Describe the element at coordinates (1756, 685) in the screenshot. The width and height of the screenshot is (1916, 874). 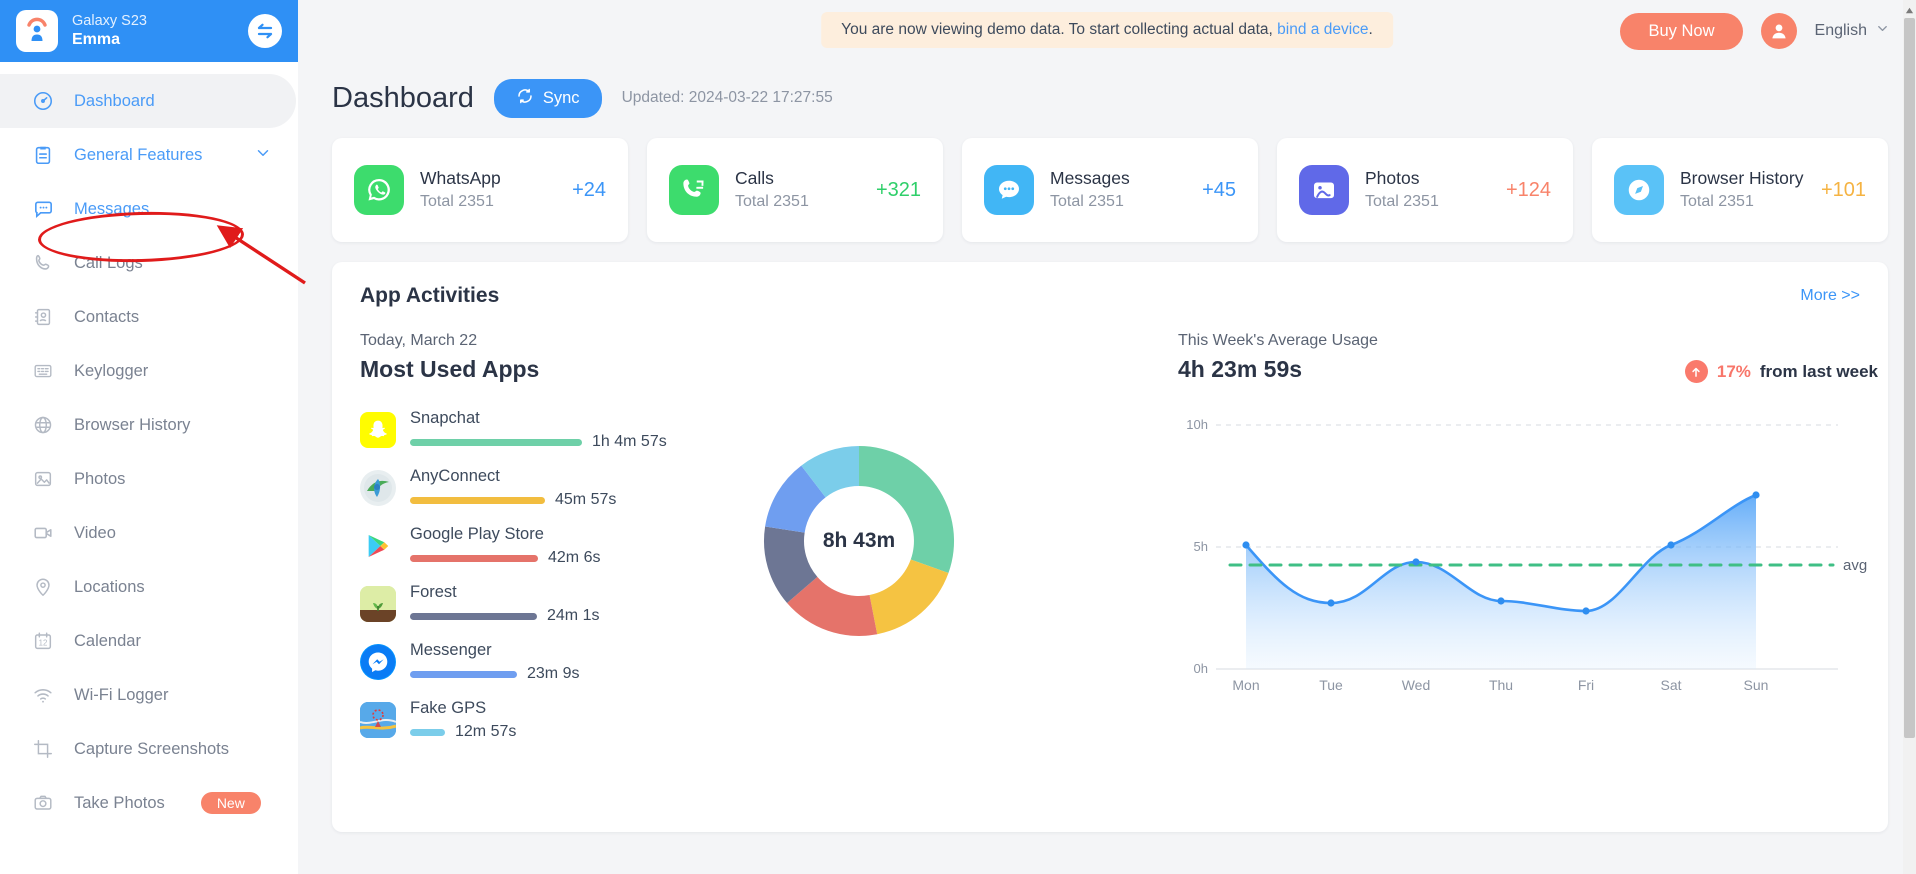
I see `x-tick-sun: Sun` at that location.